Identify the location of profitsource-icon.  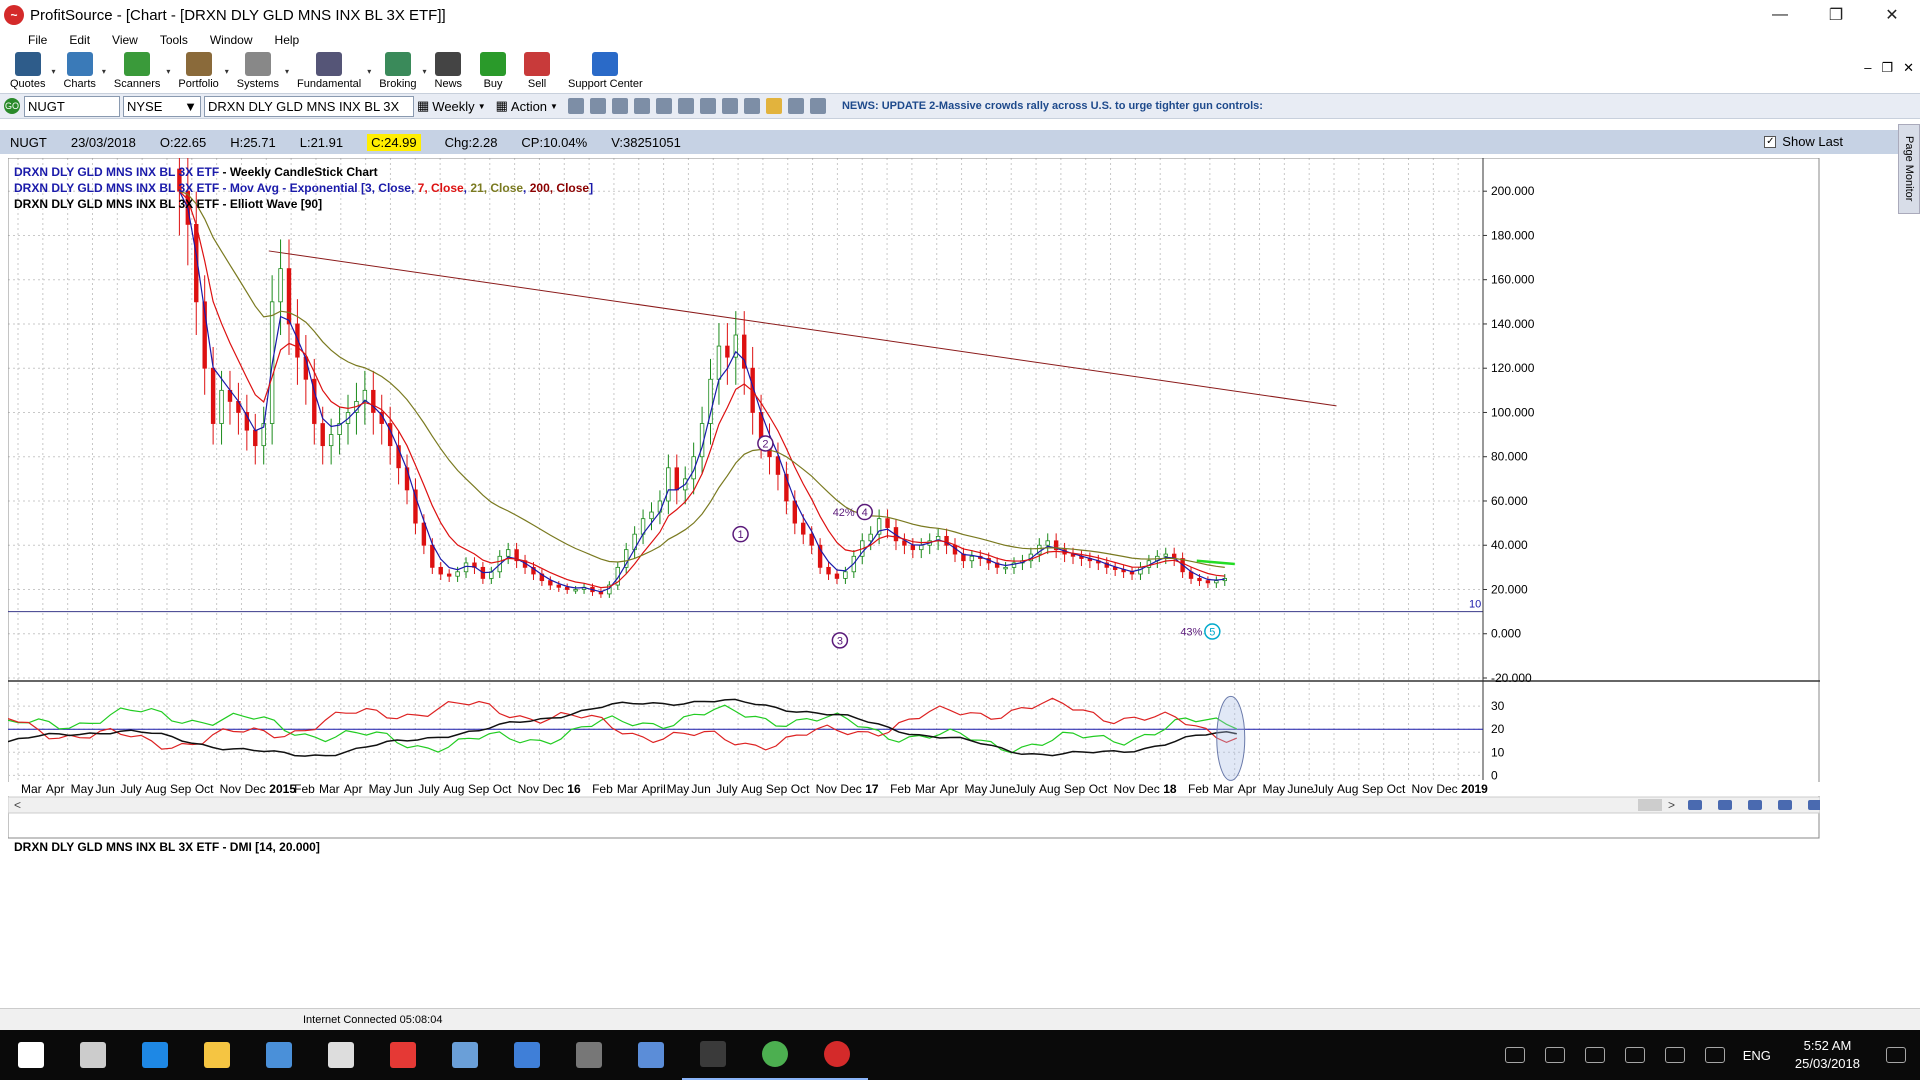
(837, 1055).